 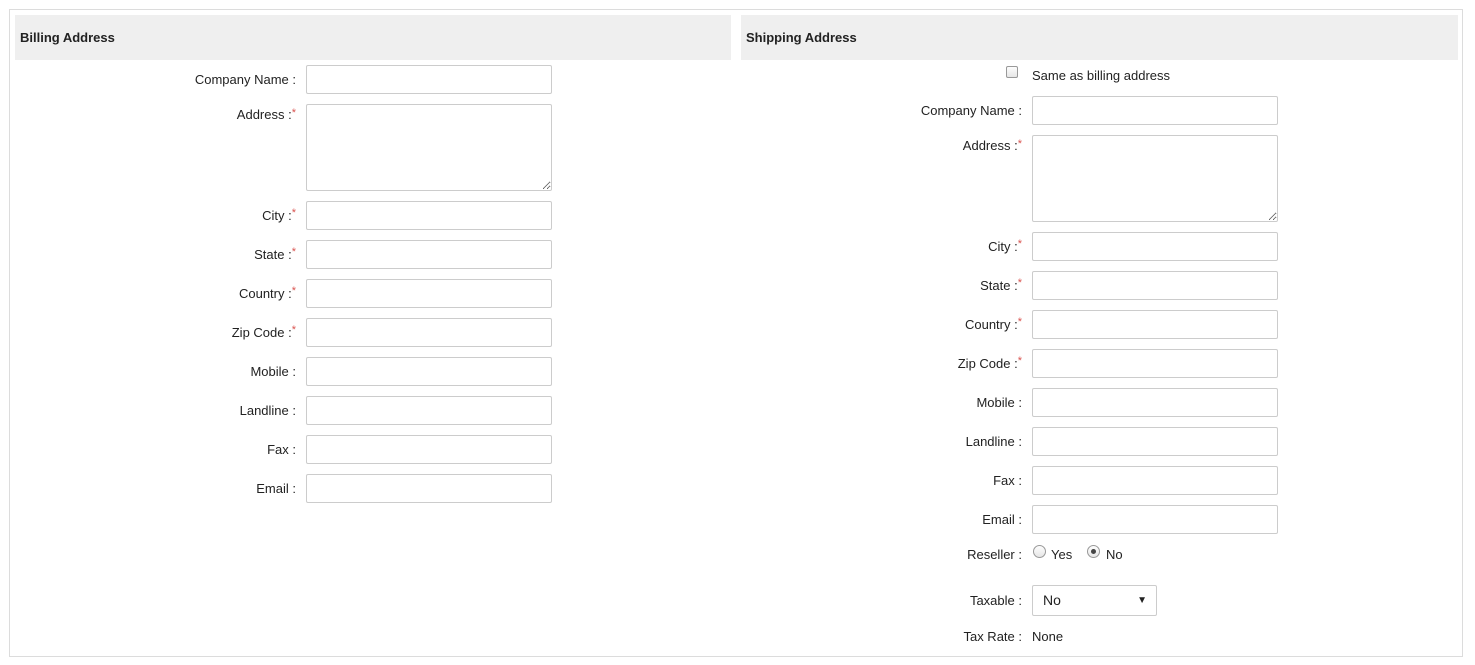 What do you see at coordinates (279, 215) in the screenshot?
I see `billing-city-label: City :*` at bounding box center [279, 215].